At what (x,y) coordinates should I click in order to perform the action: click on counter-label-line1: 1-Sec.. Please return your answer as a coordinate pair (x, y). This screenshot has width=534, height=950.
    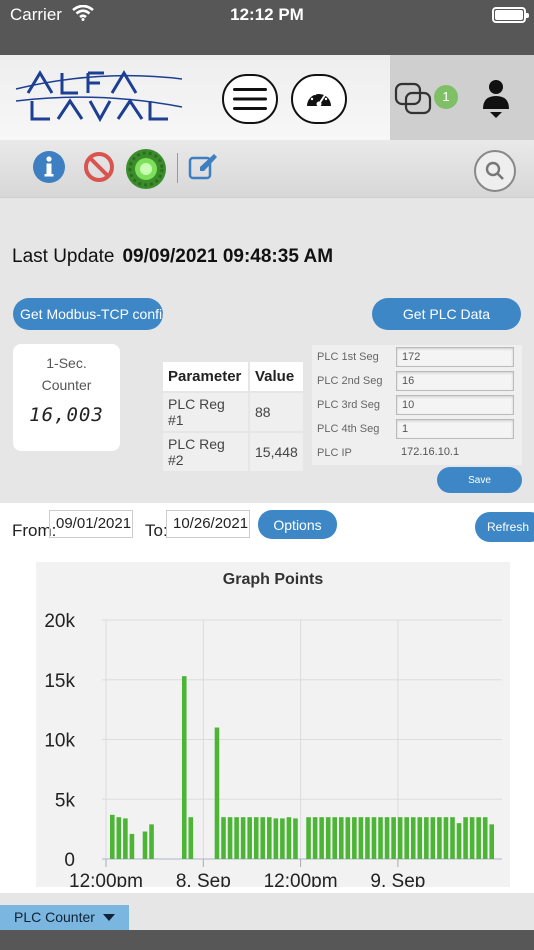
    Looking at the image, I should click on (66, 363).